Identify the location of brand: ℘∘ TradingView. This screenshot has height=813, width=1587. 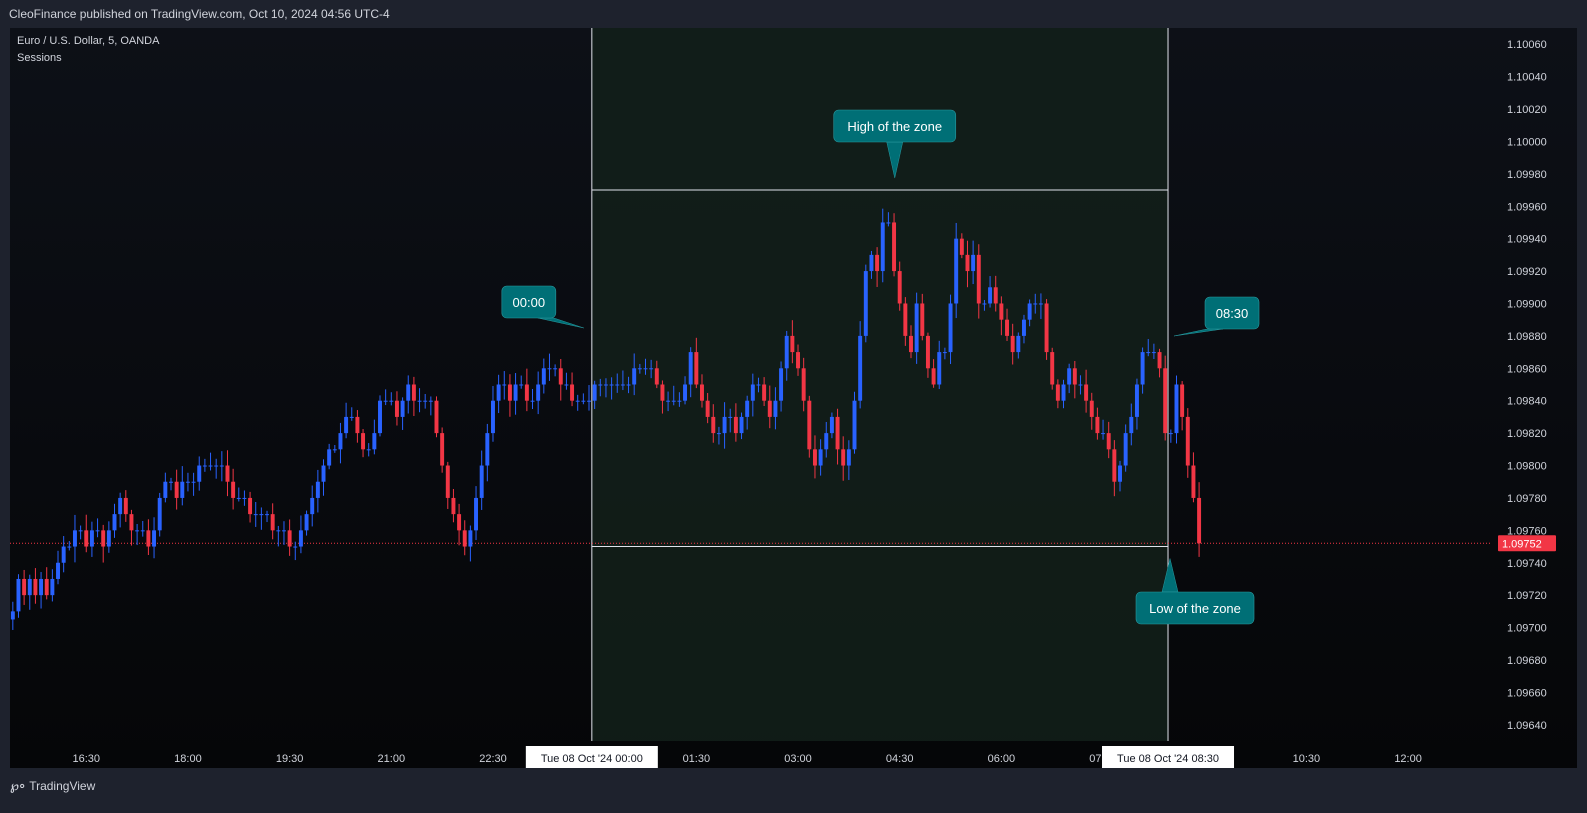
(52, 786).